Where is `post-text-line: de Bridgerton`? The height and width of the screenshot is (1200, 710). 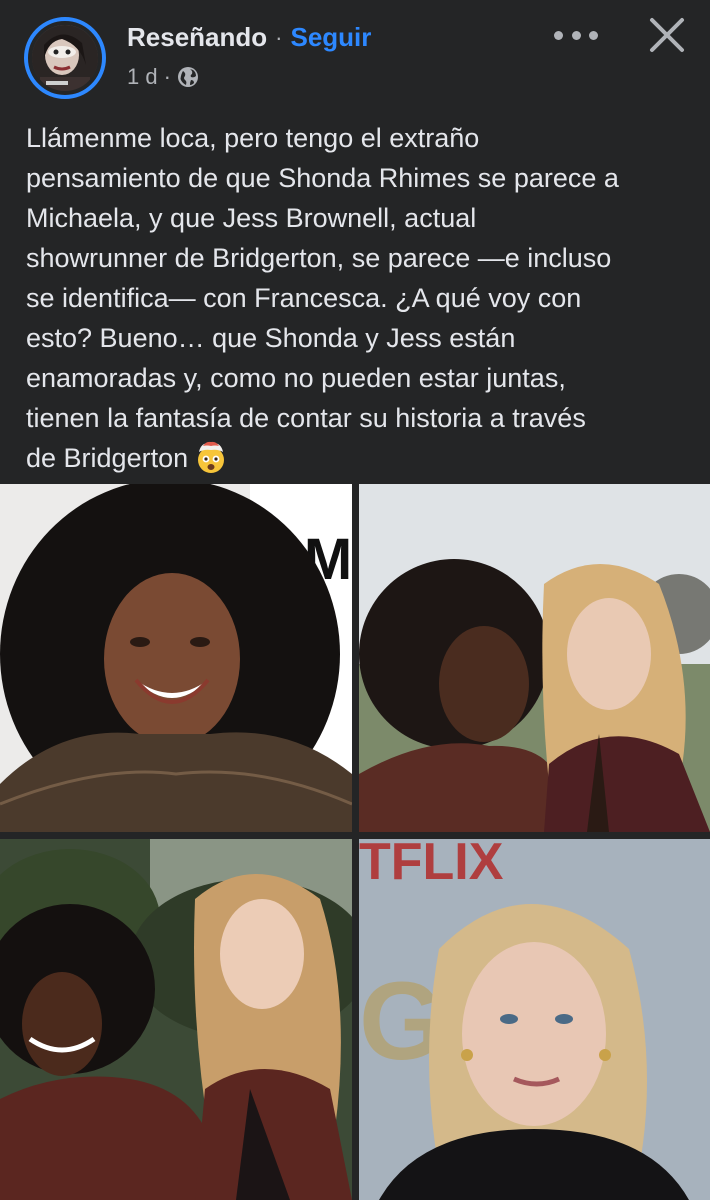 post-text-line: de Bridgerton is located at coordinates (107, 458).